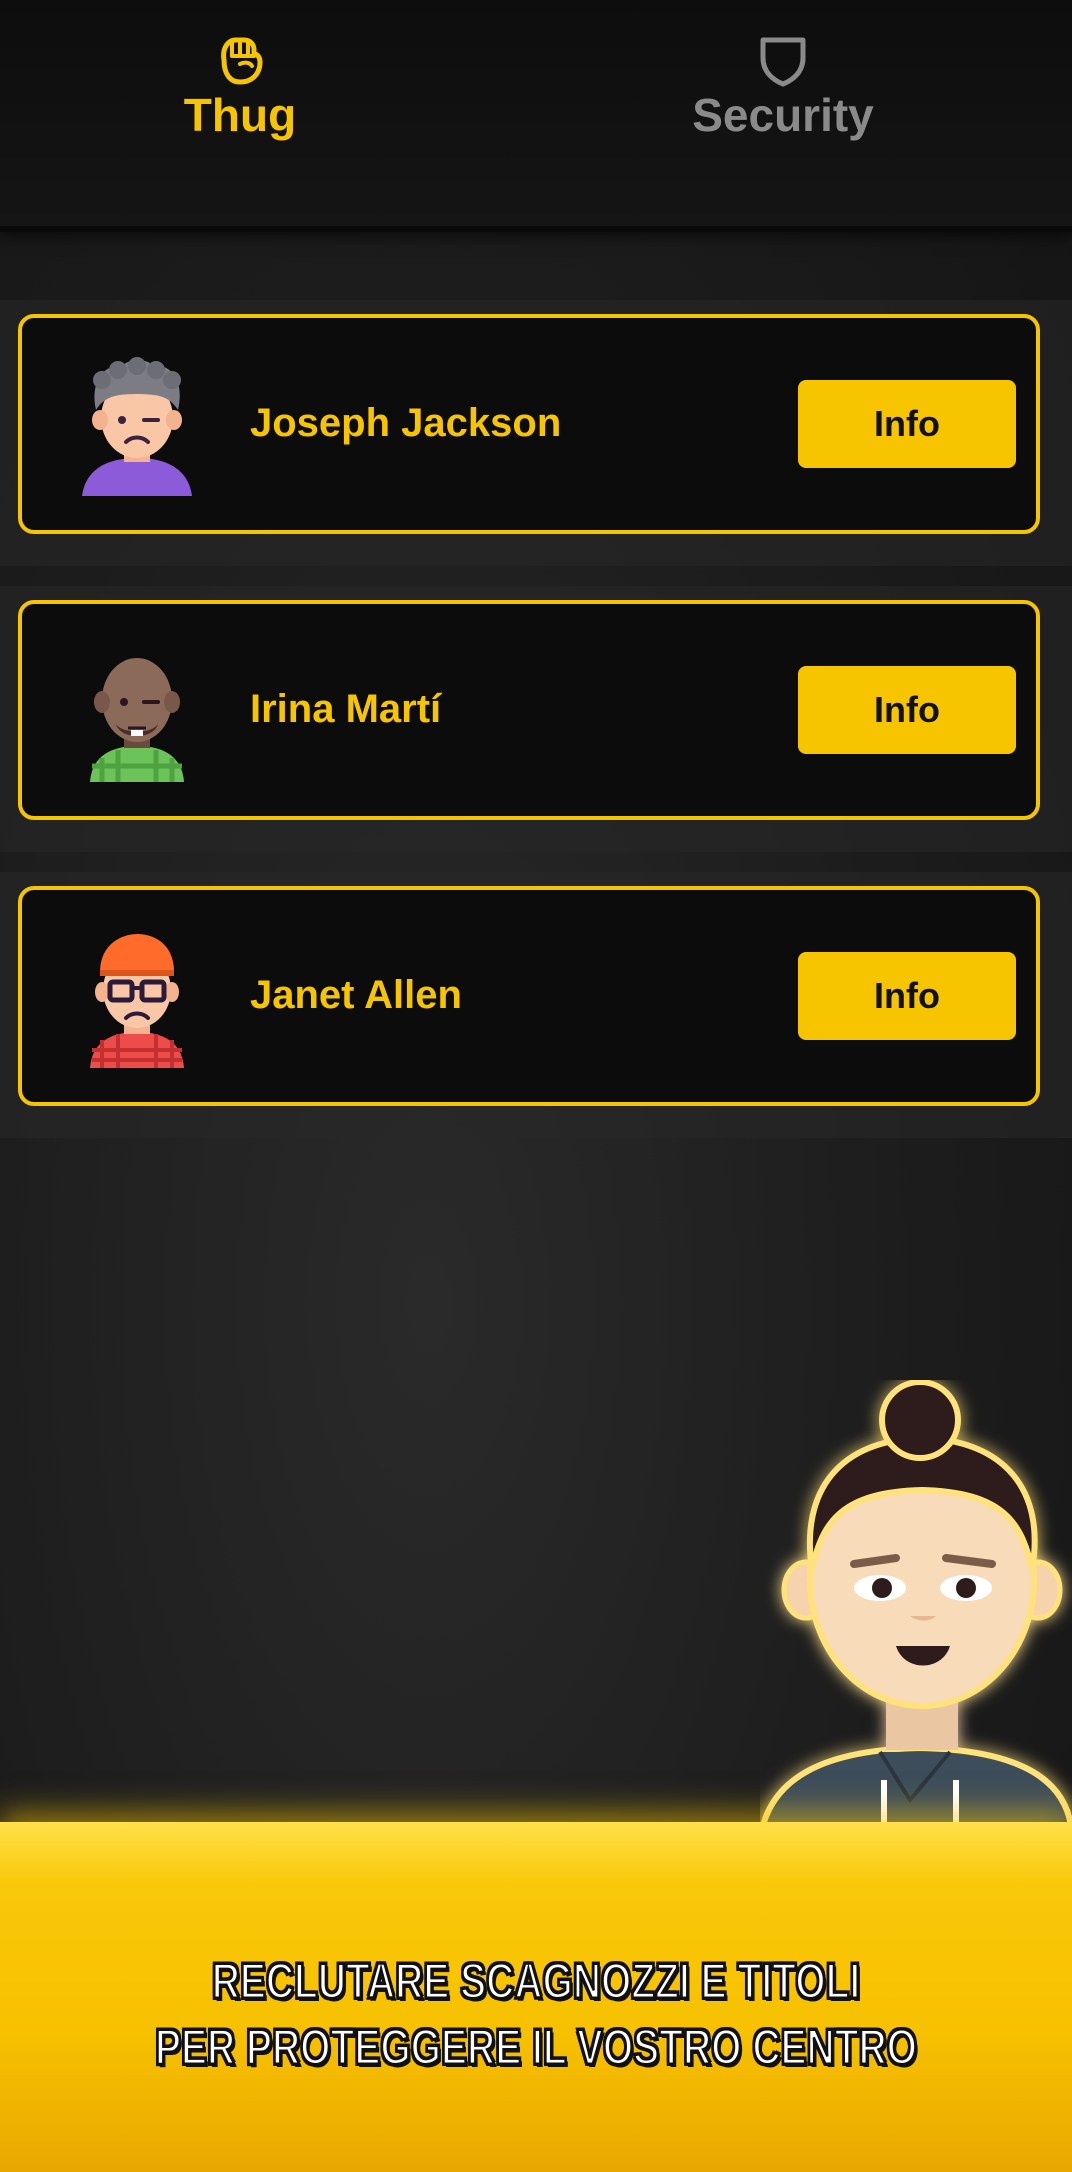 The height and width of the screenshot is (2172, 1072). I want to click on avatar-orange-cap-glasses-icon, so click(137, 1001).